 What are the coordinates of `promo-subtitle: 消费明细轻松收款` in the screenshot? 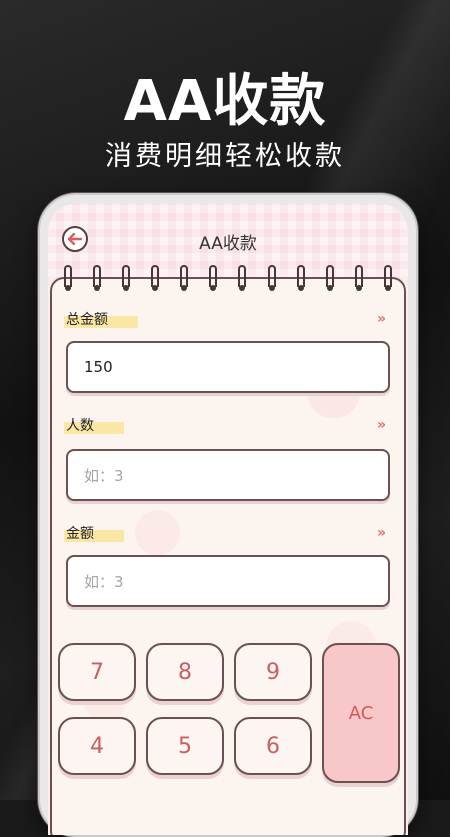 It's located at (225, 156).